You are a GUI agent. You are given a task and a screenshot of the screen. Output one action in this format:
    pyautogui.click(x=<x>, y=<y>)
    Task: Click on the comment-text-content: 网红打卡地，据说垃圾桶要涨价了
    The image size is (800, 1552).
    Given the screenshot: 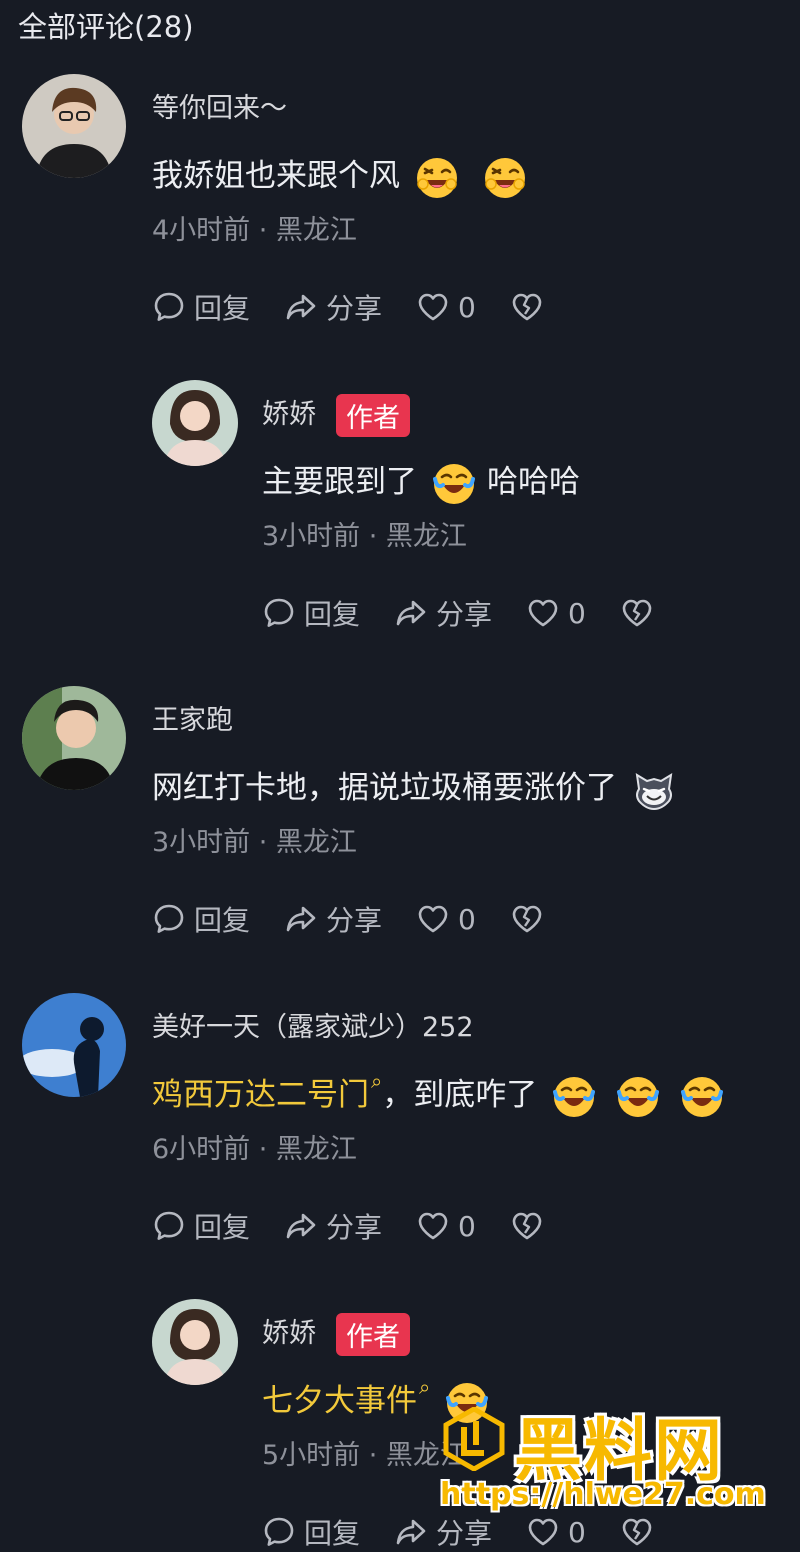 What is the action you would take?
    pyautogui.click(x=384, y=788)
    